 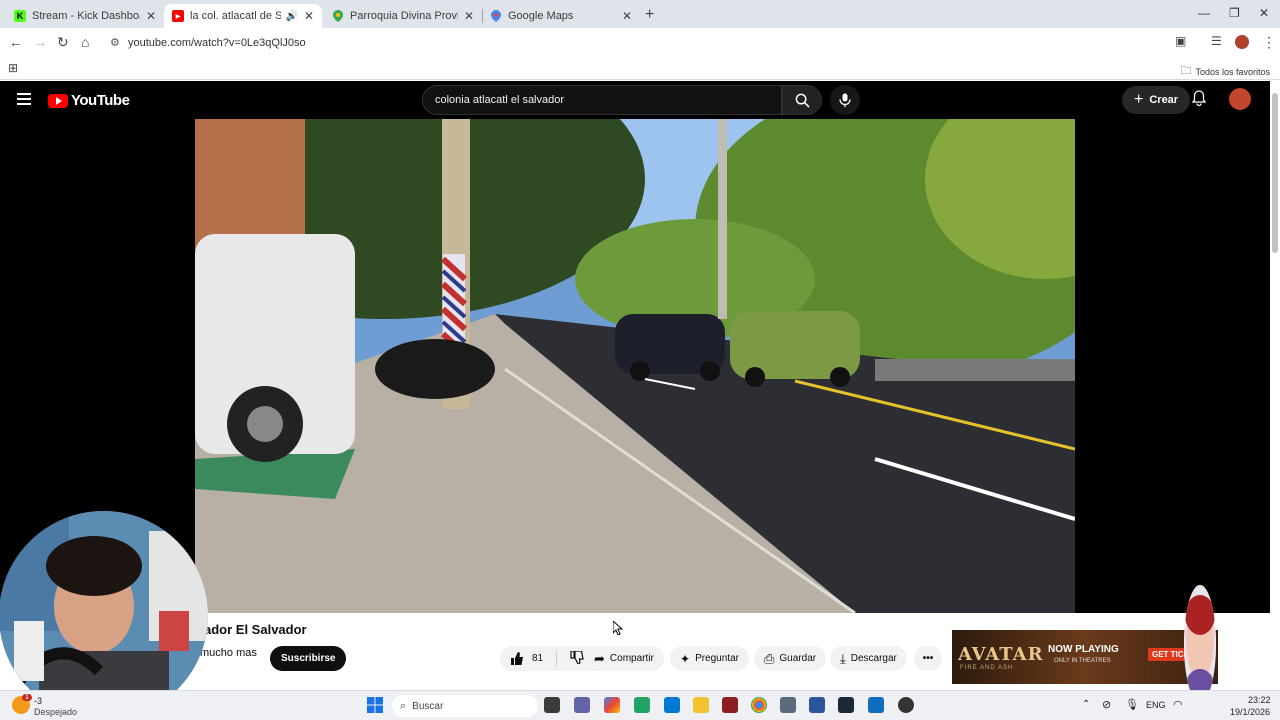 What do you see at coordinates (685, 658) in the screenshot?
I see `sparkle-icon: ✦` at bounding box center [685, 658].